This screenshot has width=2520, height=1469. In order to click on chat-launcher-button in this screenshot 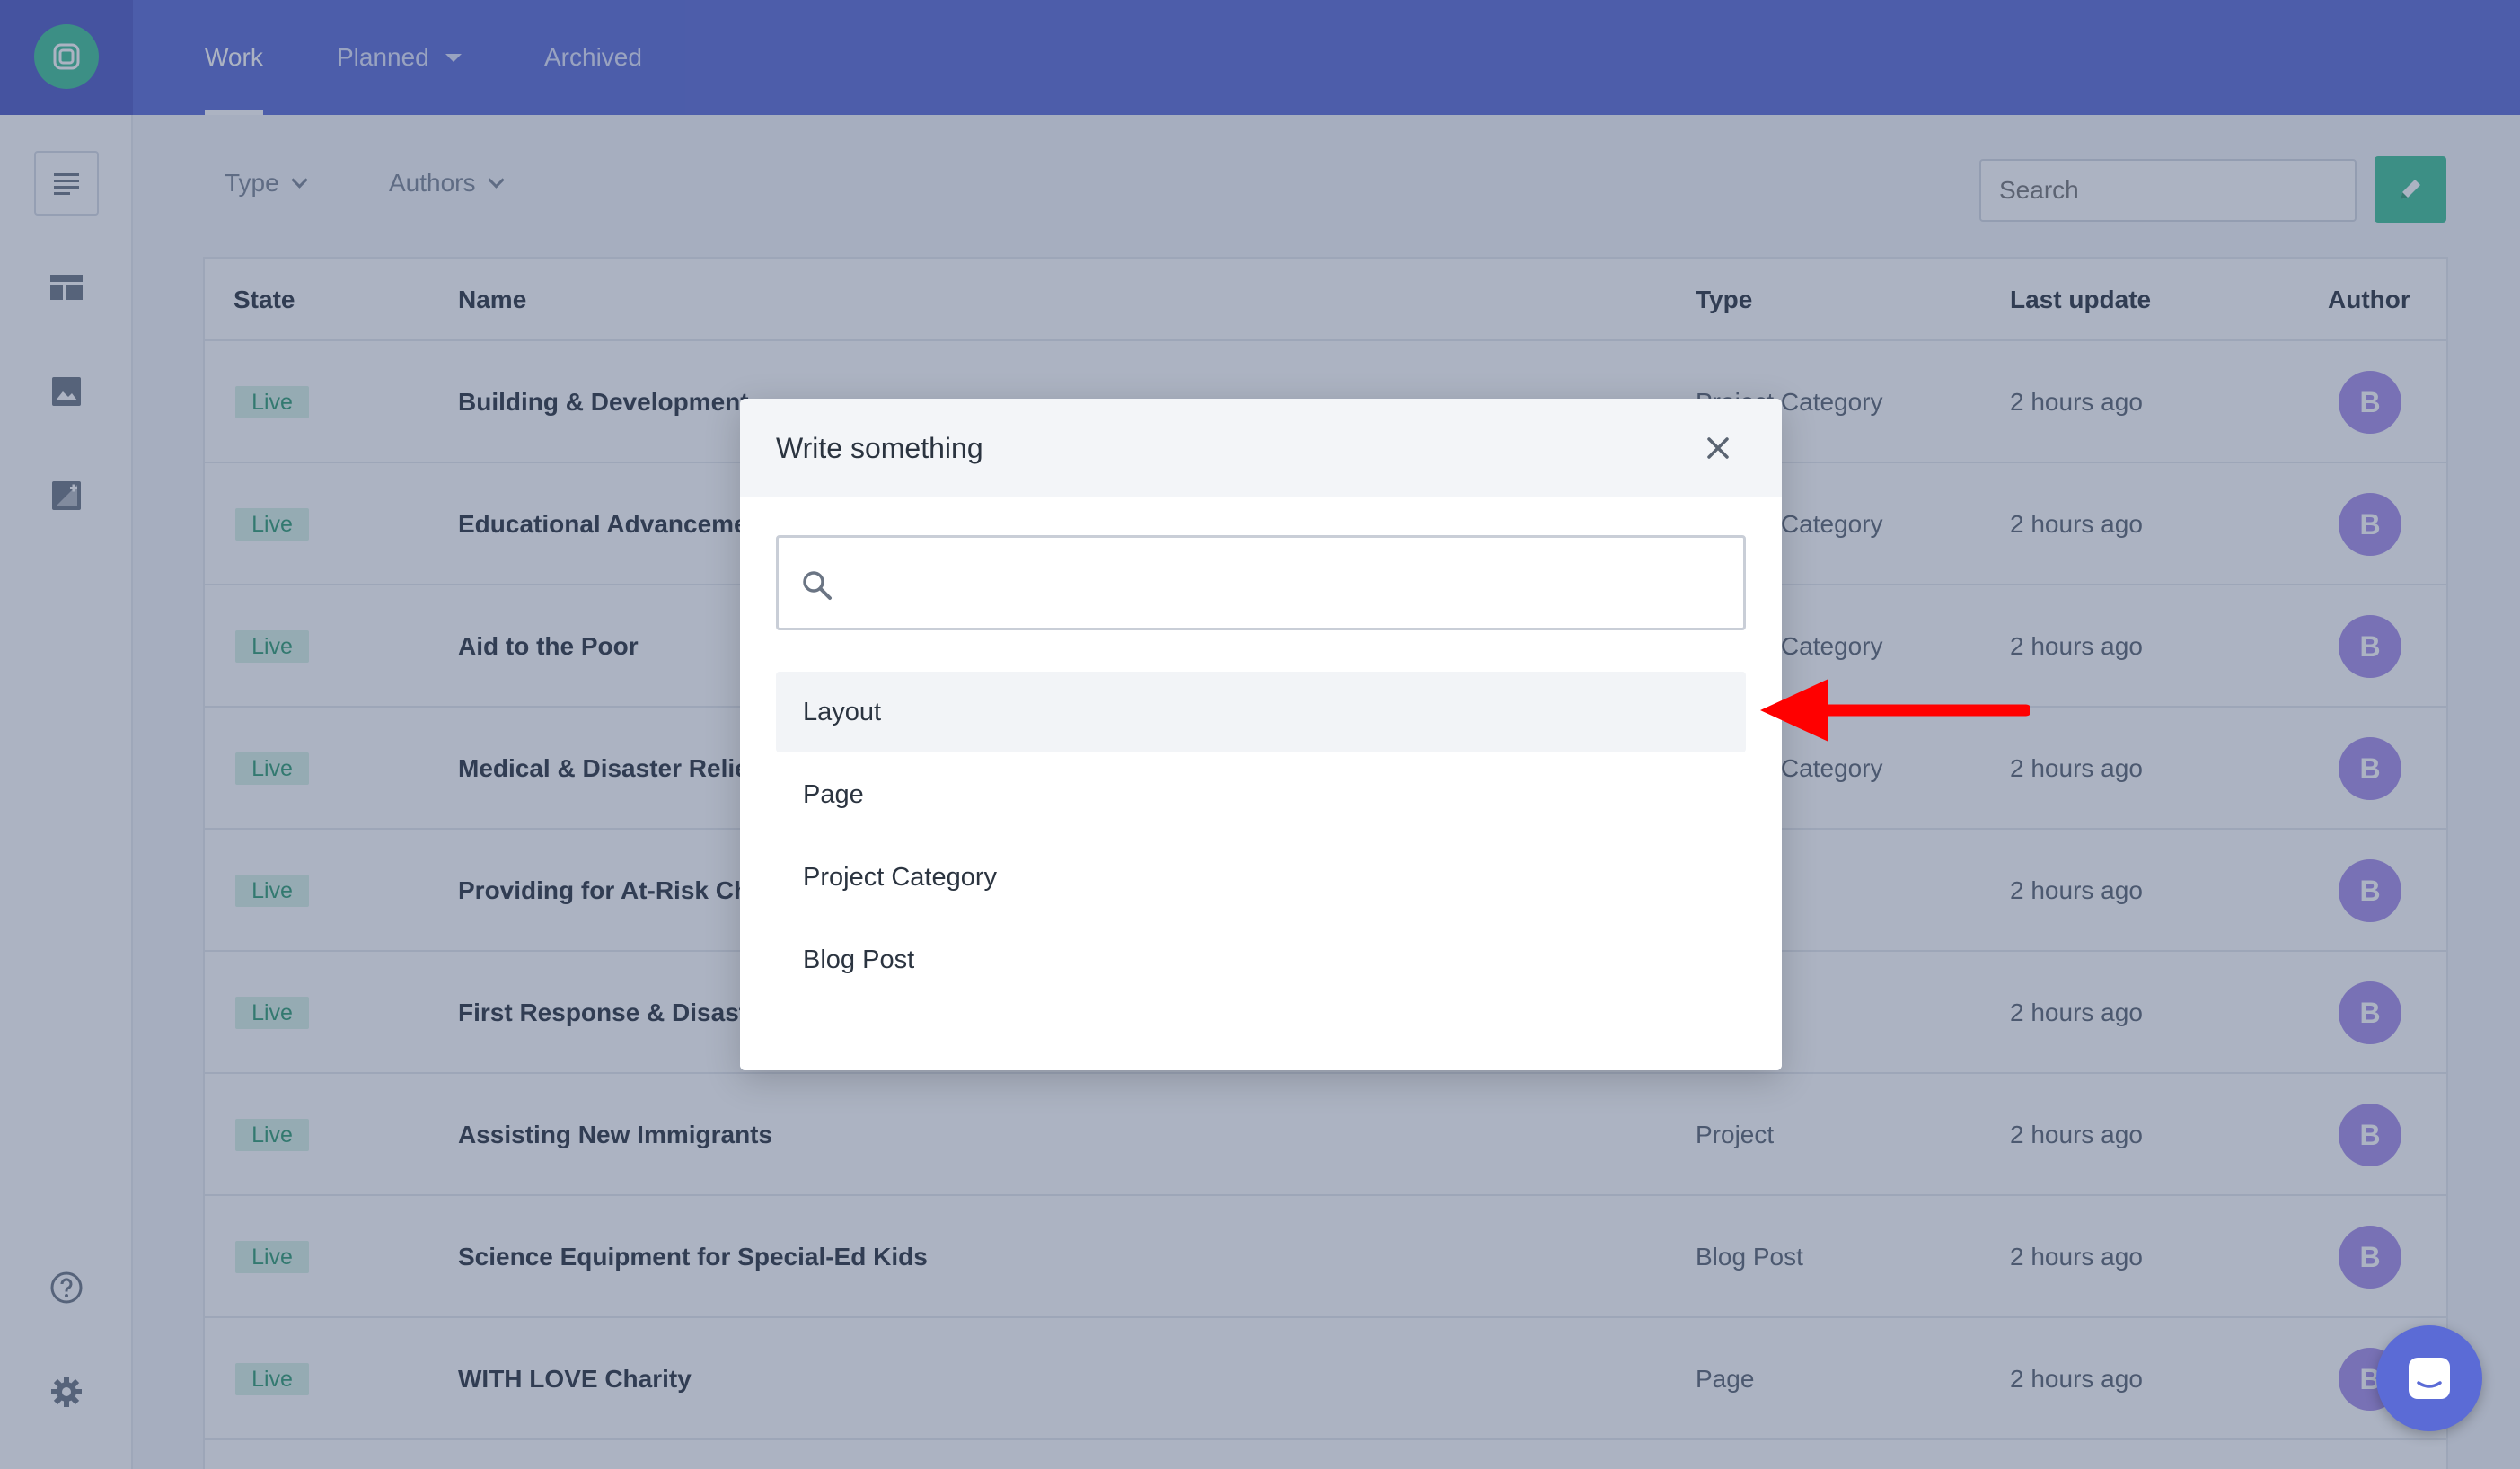, I will do `click(2429, 1378)`.